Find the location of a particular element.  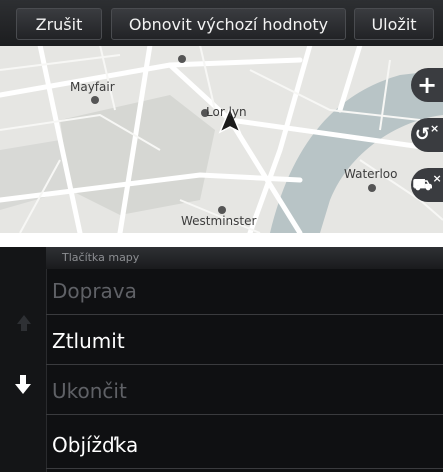

list-item-traffic: Doprava is located at coordinates (244, 292).